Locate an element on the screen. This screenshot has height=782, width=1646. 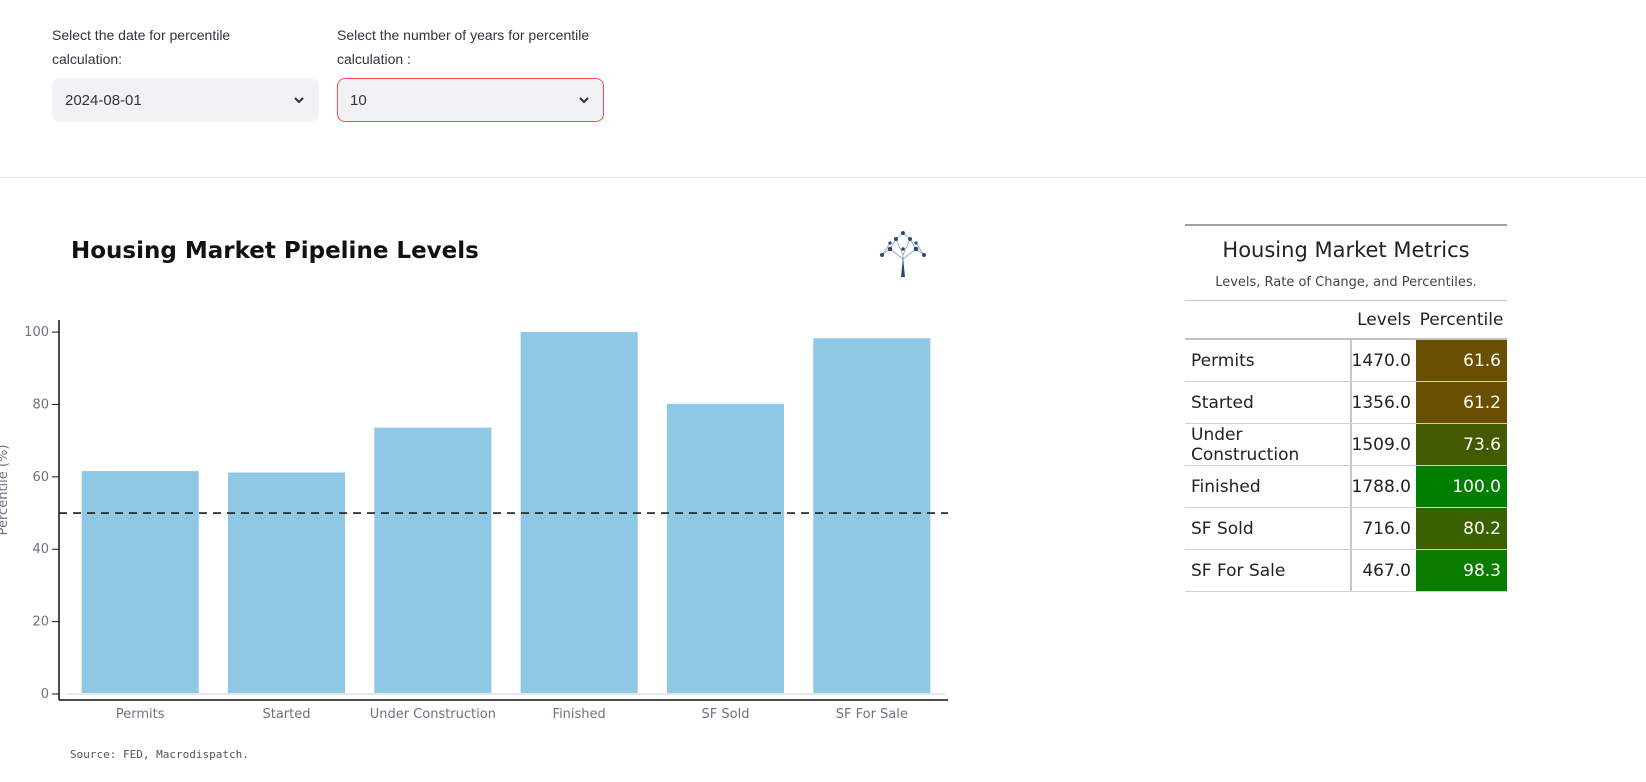
y-tick-label: 0 is located at coordinates (45, 694).